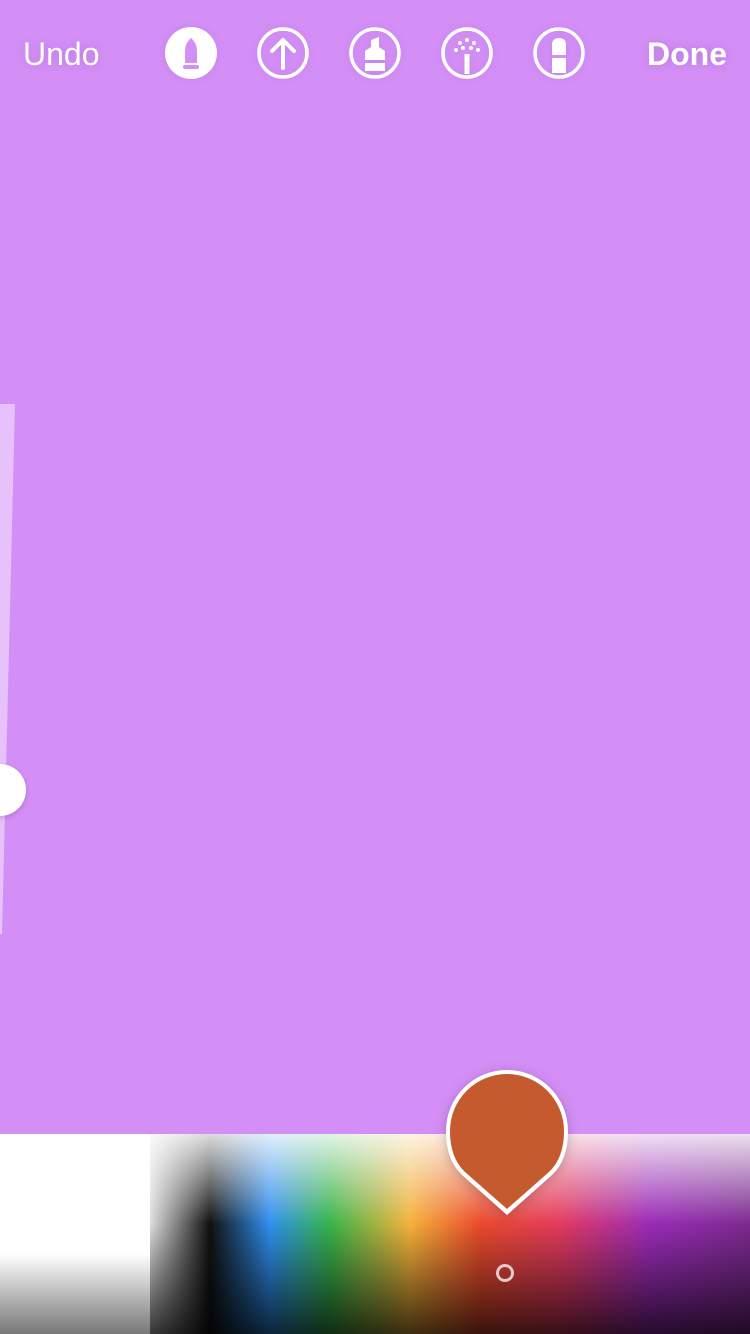 The image size is (750, 1334). I want to click on chalk-brush-icon, so click(467, 53).